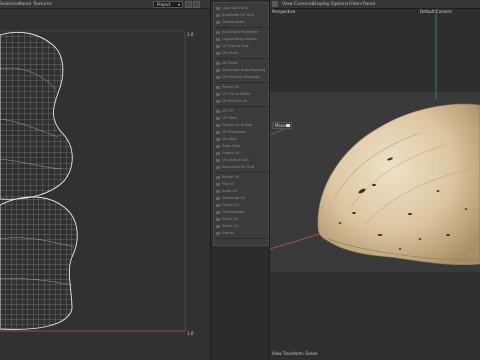 The height and width of the screenshot is (360, 480). I want to click on move-tool-label: Move, so click(280, 125).